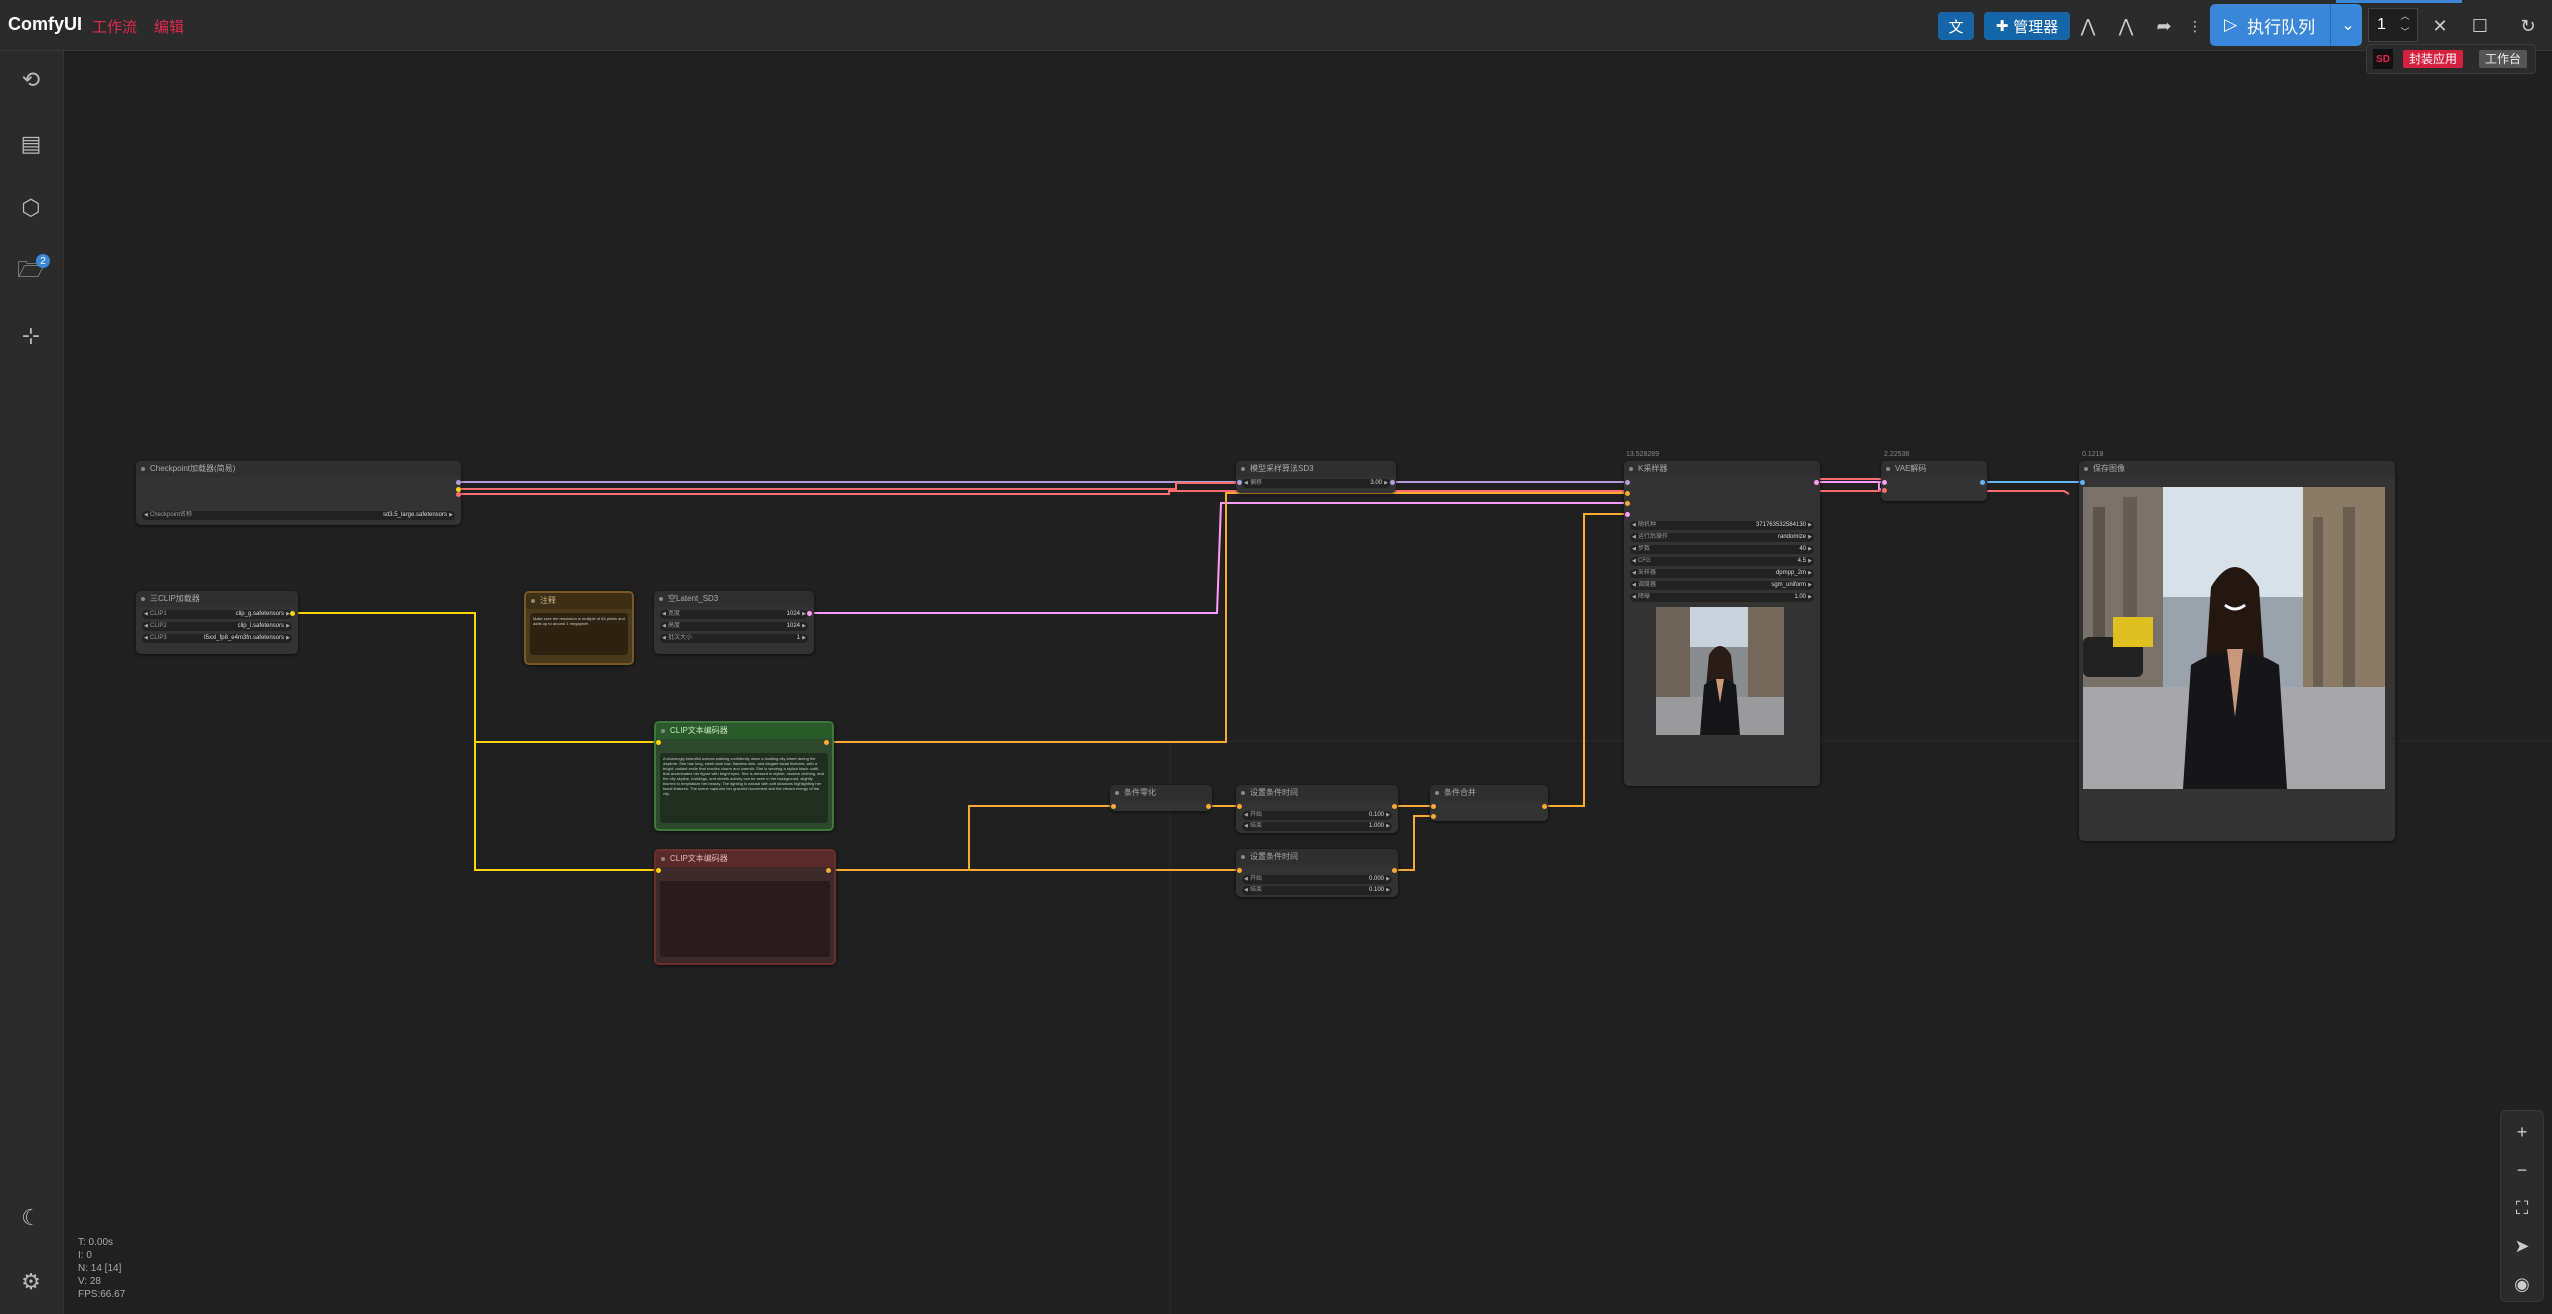  Describe the element at coordinates (2027, 26) in the screenshot. I see `manager-button: ✚ 管理器` at that location.